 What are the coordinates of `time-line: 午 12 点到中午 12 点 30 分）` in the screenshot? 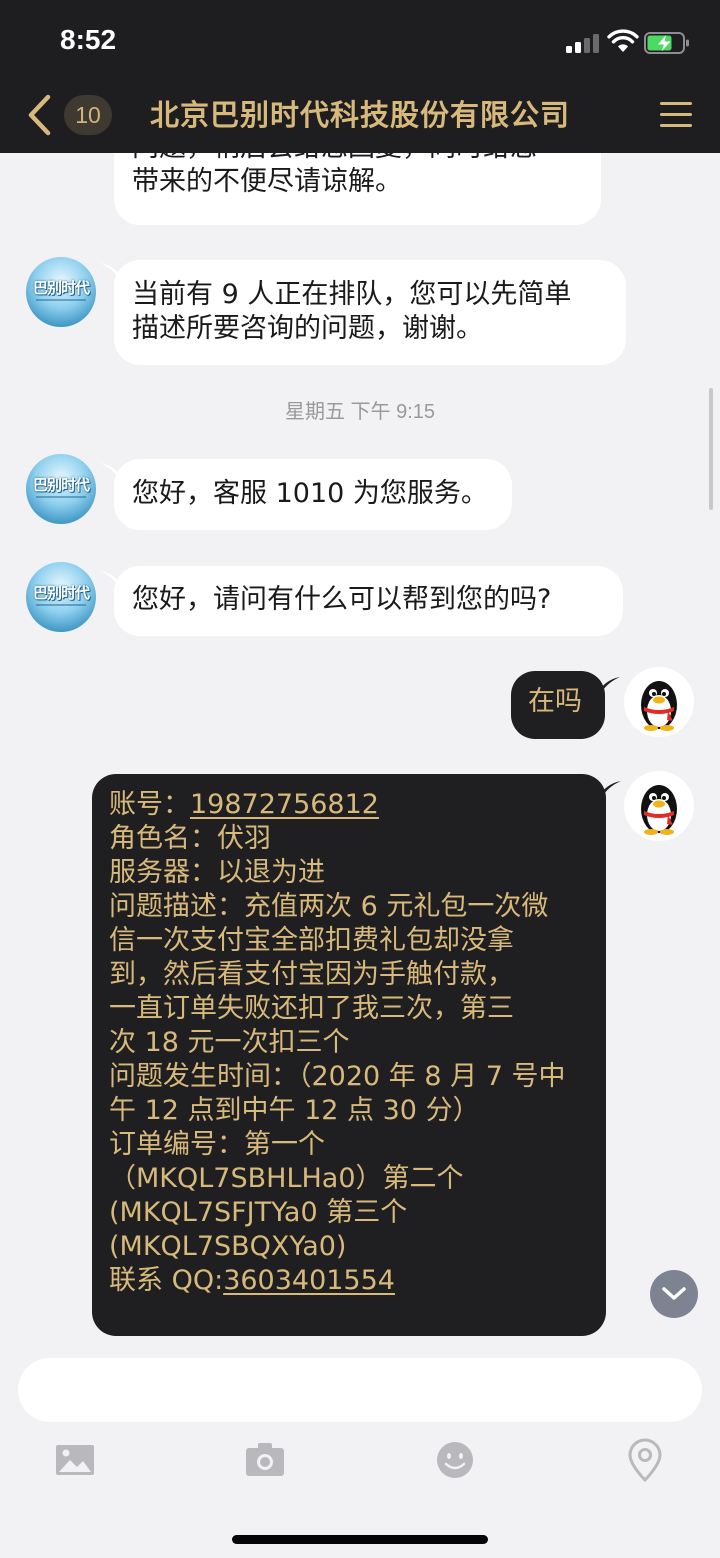 It's located at (294, 1110).